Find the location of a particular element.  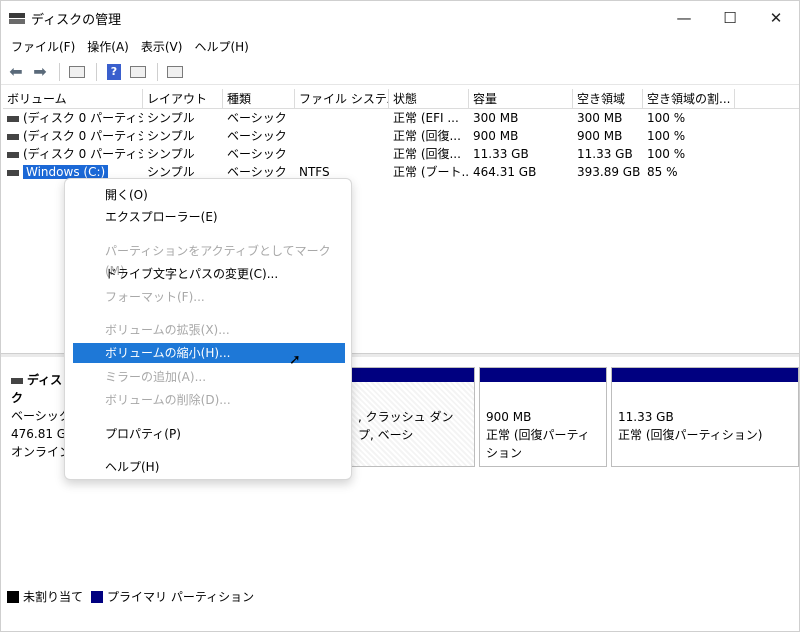

partition-status: 正常 (回復パーティション is located at coordinates (538, 444).